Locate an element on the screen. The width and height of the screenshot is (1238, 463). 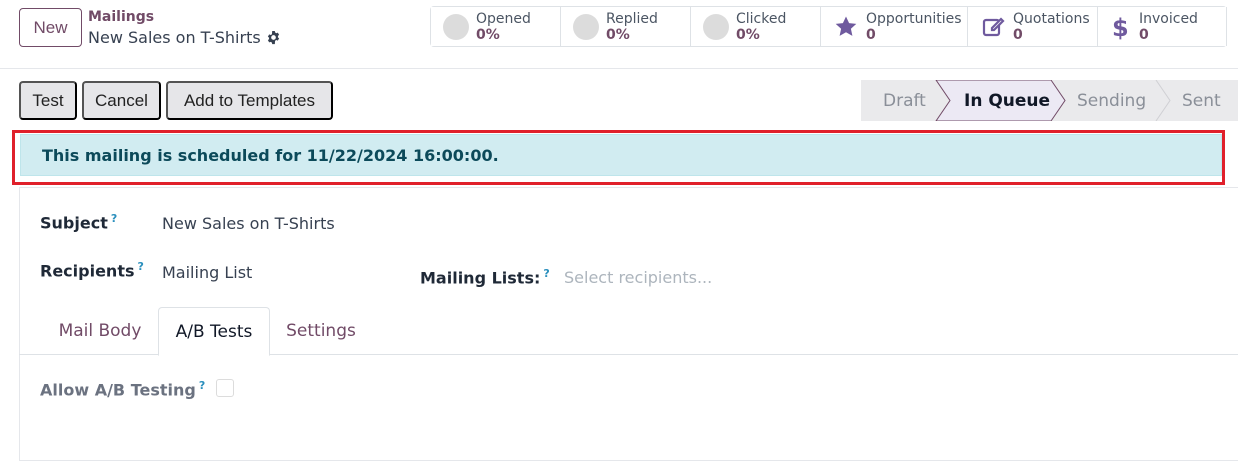
allow-ab-testing-label: Allow A/B Testing? is located at coordinates (123, 389).